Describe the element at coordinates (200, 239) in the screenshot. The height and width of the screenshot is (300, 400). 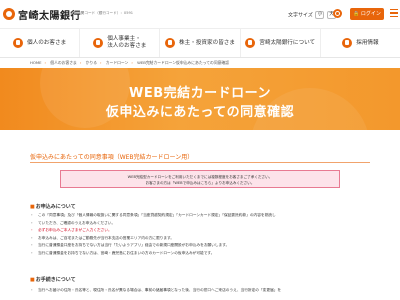
I see `list-item: お申込みは、ご自宅またはご勤務先が当行本支店の営業エリア内の方に限ります。` at that location.